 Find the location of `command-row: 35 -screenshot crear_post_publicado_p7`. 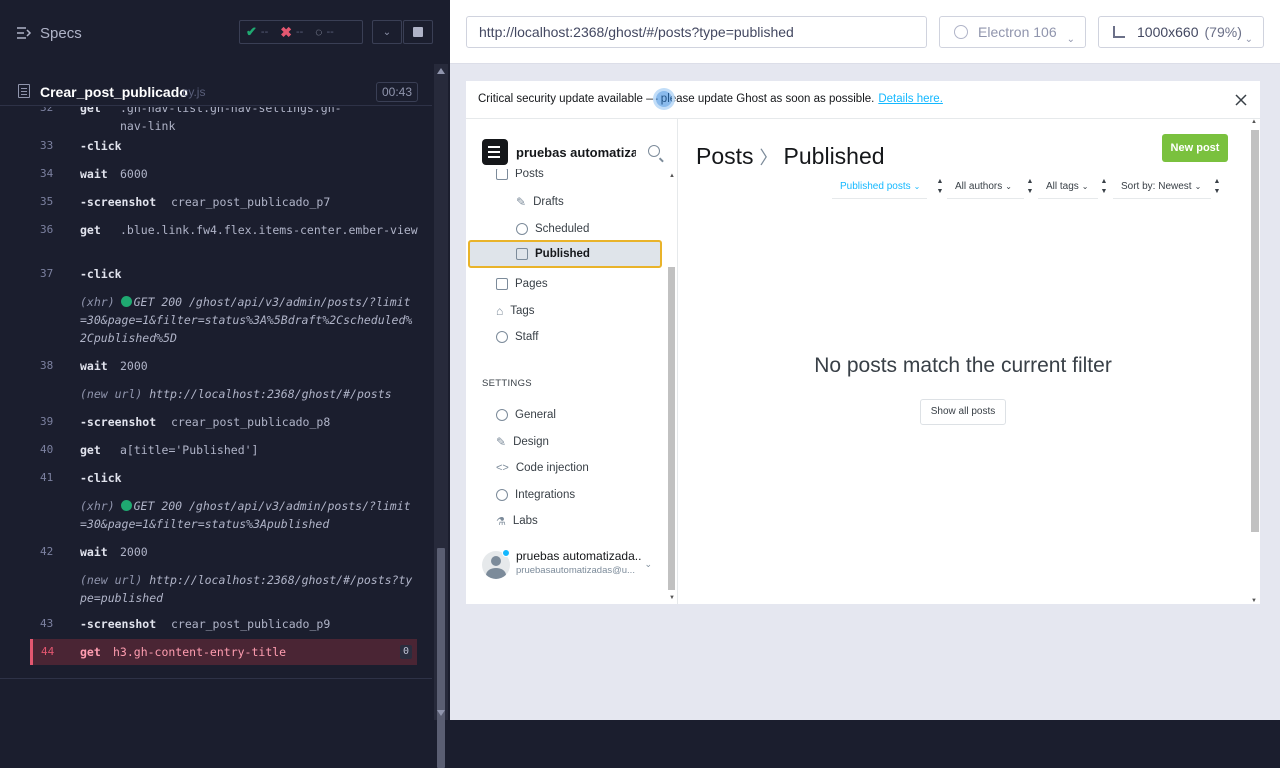

command-row: 35 -screenshot crear_post_publicado_p7 is located at coordinates (223, 202).